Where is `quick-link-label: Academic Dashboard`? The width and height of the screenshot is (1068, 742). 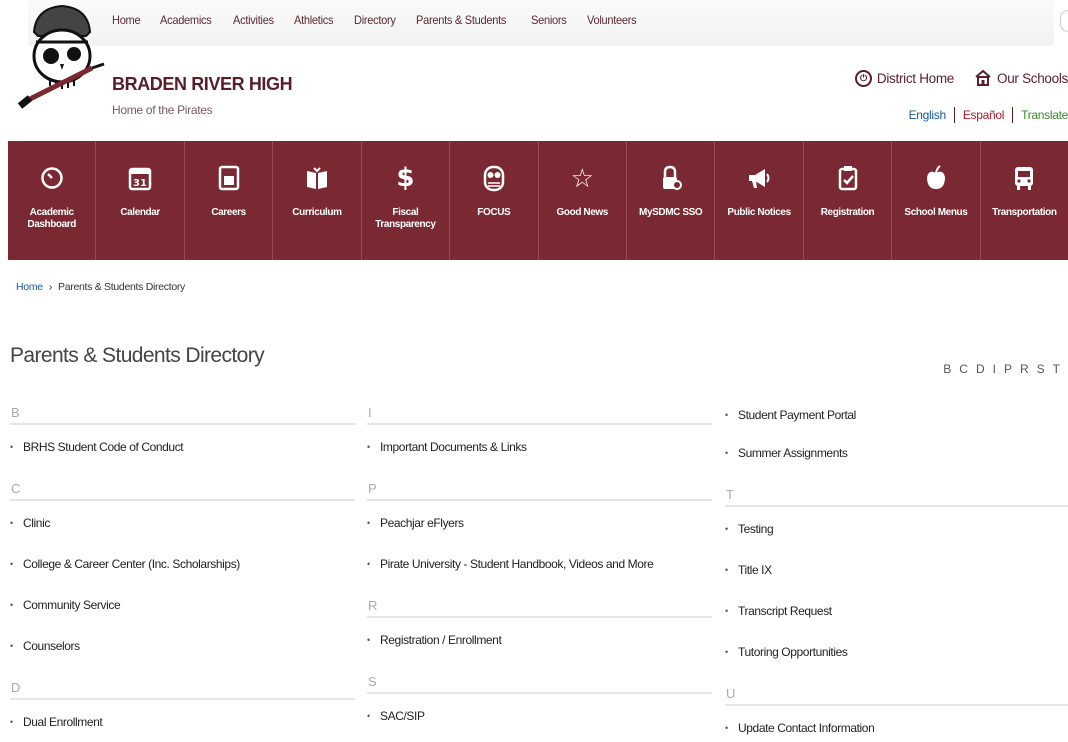
quick-link-label: Academic Dashboard is located at coordinates (52, 218).